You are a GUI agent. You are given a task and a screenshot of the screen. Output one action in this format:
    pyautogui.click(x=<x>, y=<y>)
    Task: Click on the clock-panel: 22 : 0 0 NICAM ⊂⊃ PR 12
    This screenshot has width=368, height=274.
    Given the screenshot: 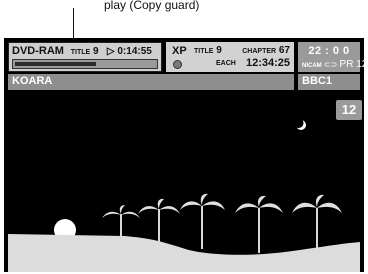 What is the action you would take?
    pyautogui.click(x=332, y=57)
    